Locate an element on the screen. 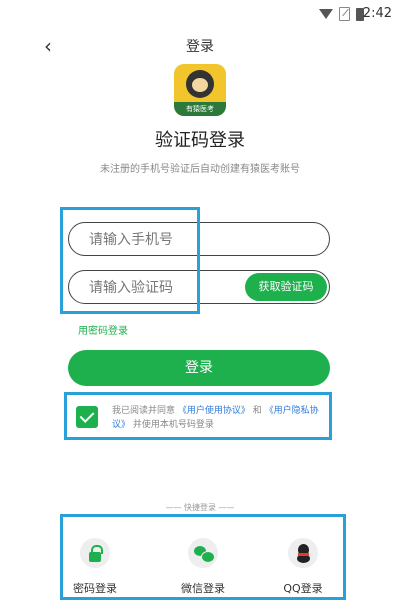  app-logo: 有猿医考 is located at coordinates (200, 90).